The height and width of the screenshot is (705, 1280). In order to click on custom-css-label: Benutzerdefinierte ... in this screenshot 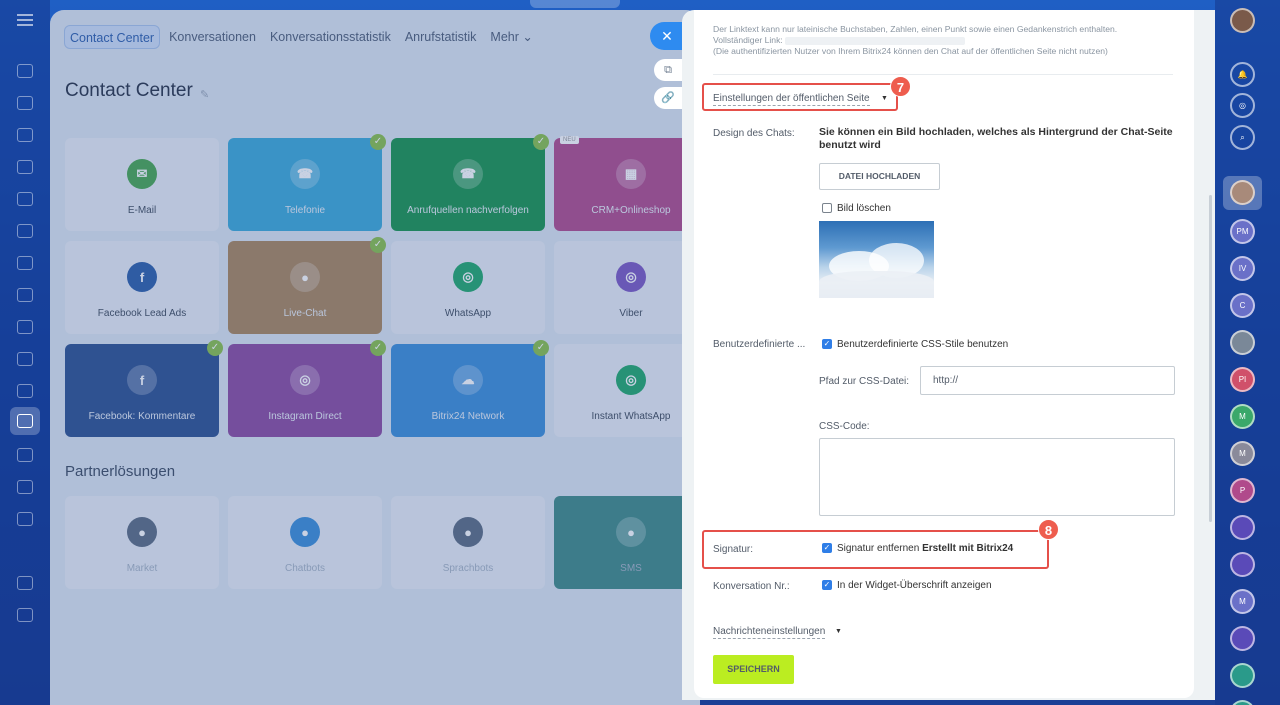, I will do `click(759, 344)`.